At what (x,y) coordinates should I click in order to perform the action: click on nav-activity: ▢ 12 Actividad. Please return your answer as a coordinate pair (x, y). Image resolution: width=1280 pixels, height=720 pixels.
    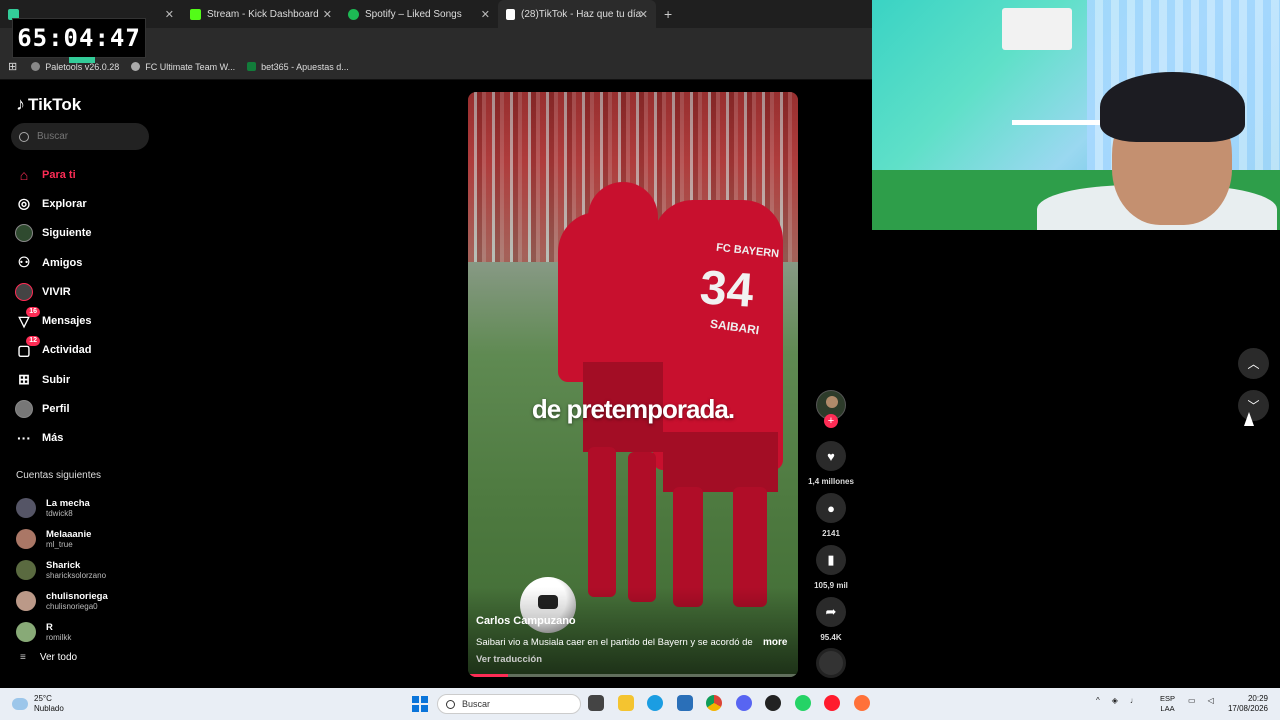
    Looking at the image, I should click on (53, 350).